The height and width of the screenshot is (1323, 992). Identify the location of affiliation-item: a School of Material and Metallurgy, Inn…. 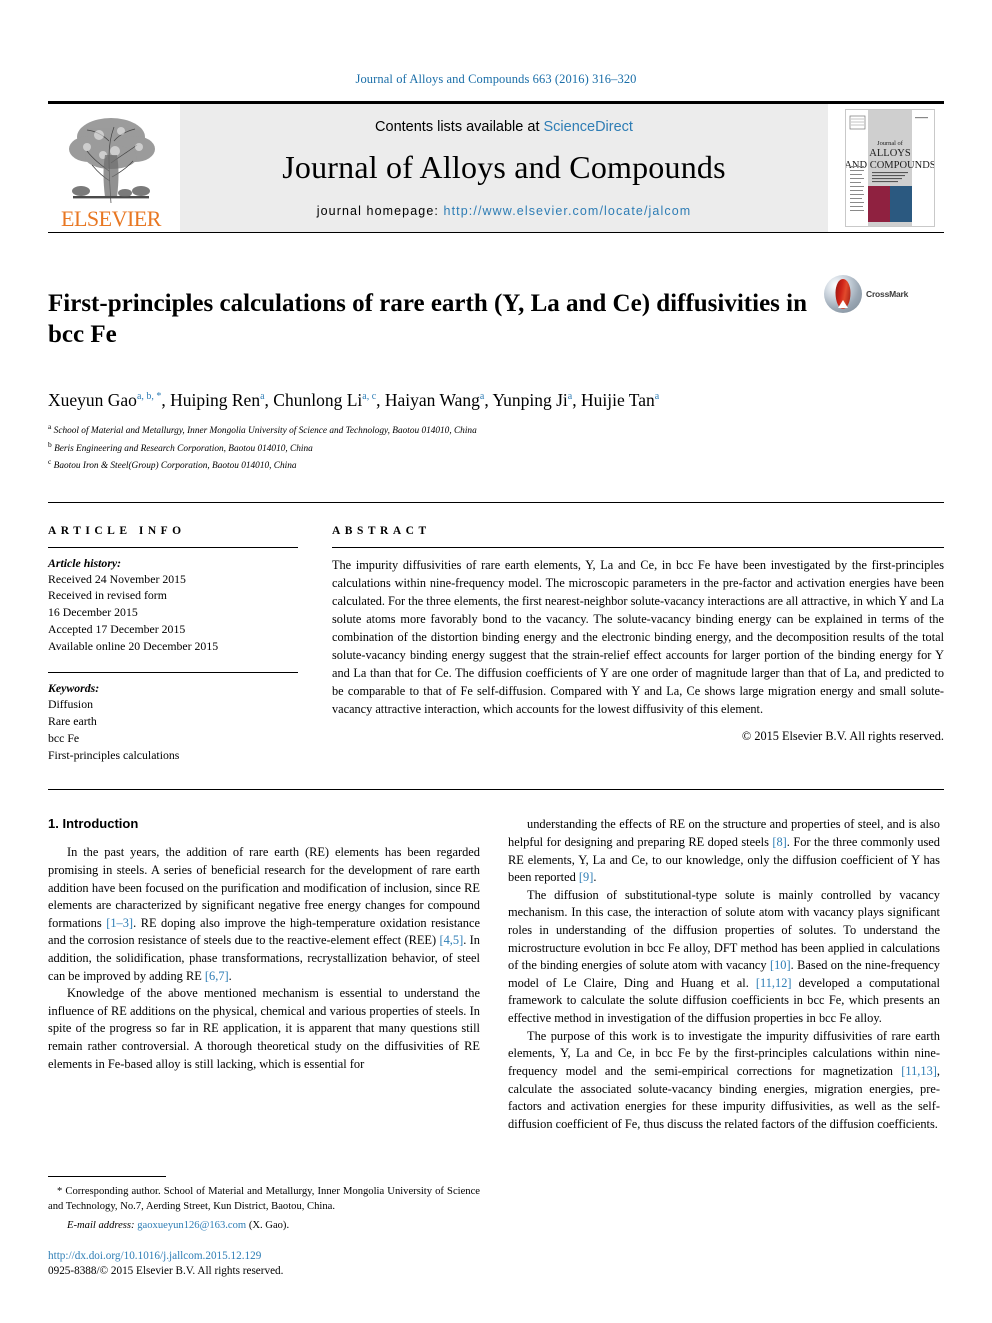
(496, 430).